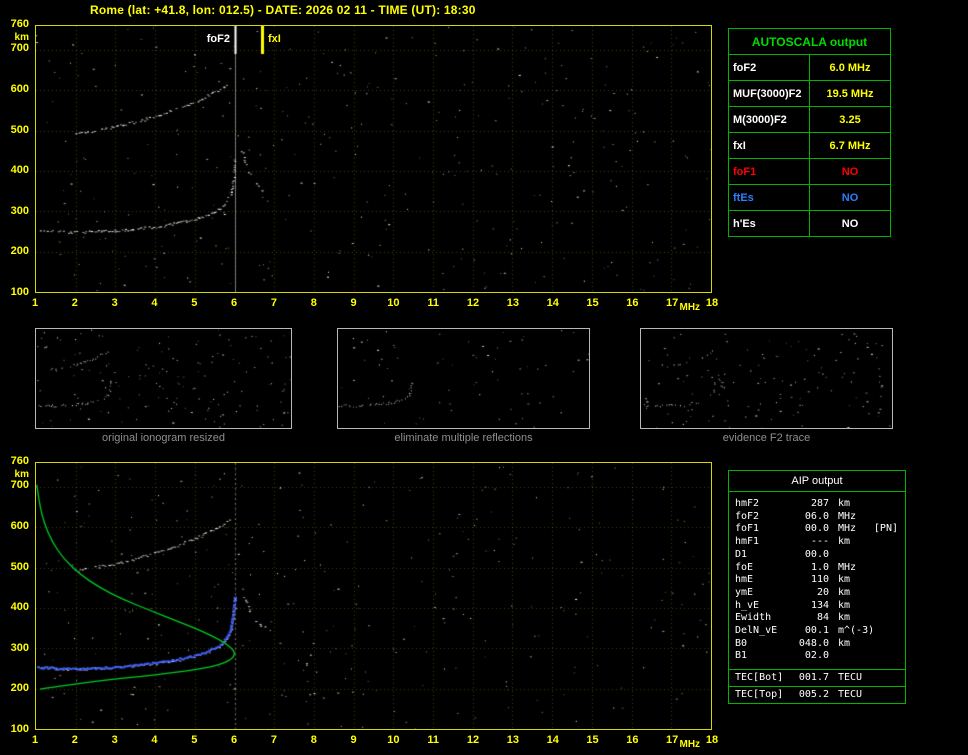  What do you see at coordinates (274, 39) in the screenshot?
I see `fxI-annotation-label: fxI` at bounding box center [274, 39].